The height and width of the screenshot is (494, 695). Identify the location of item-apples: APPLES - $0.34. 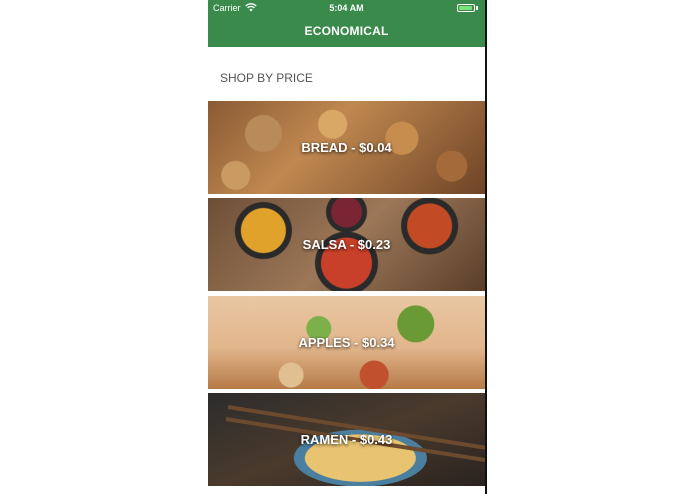
(346, 342).